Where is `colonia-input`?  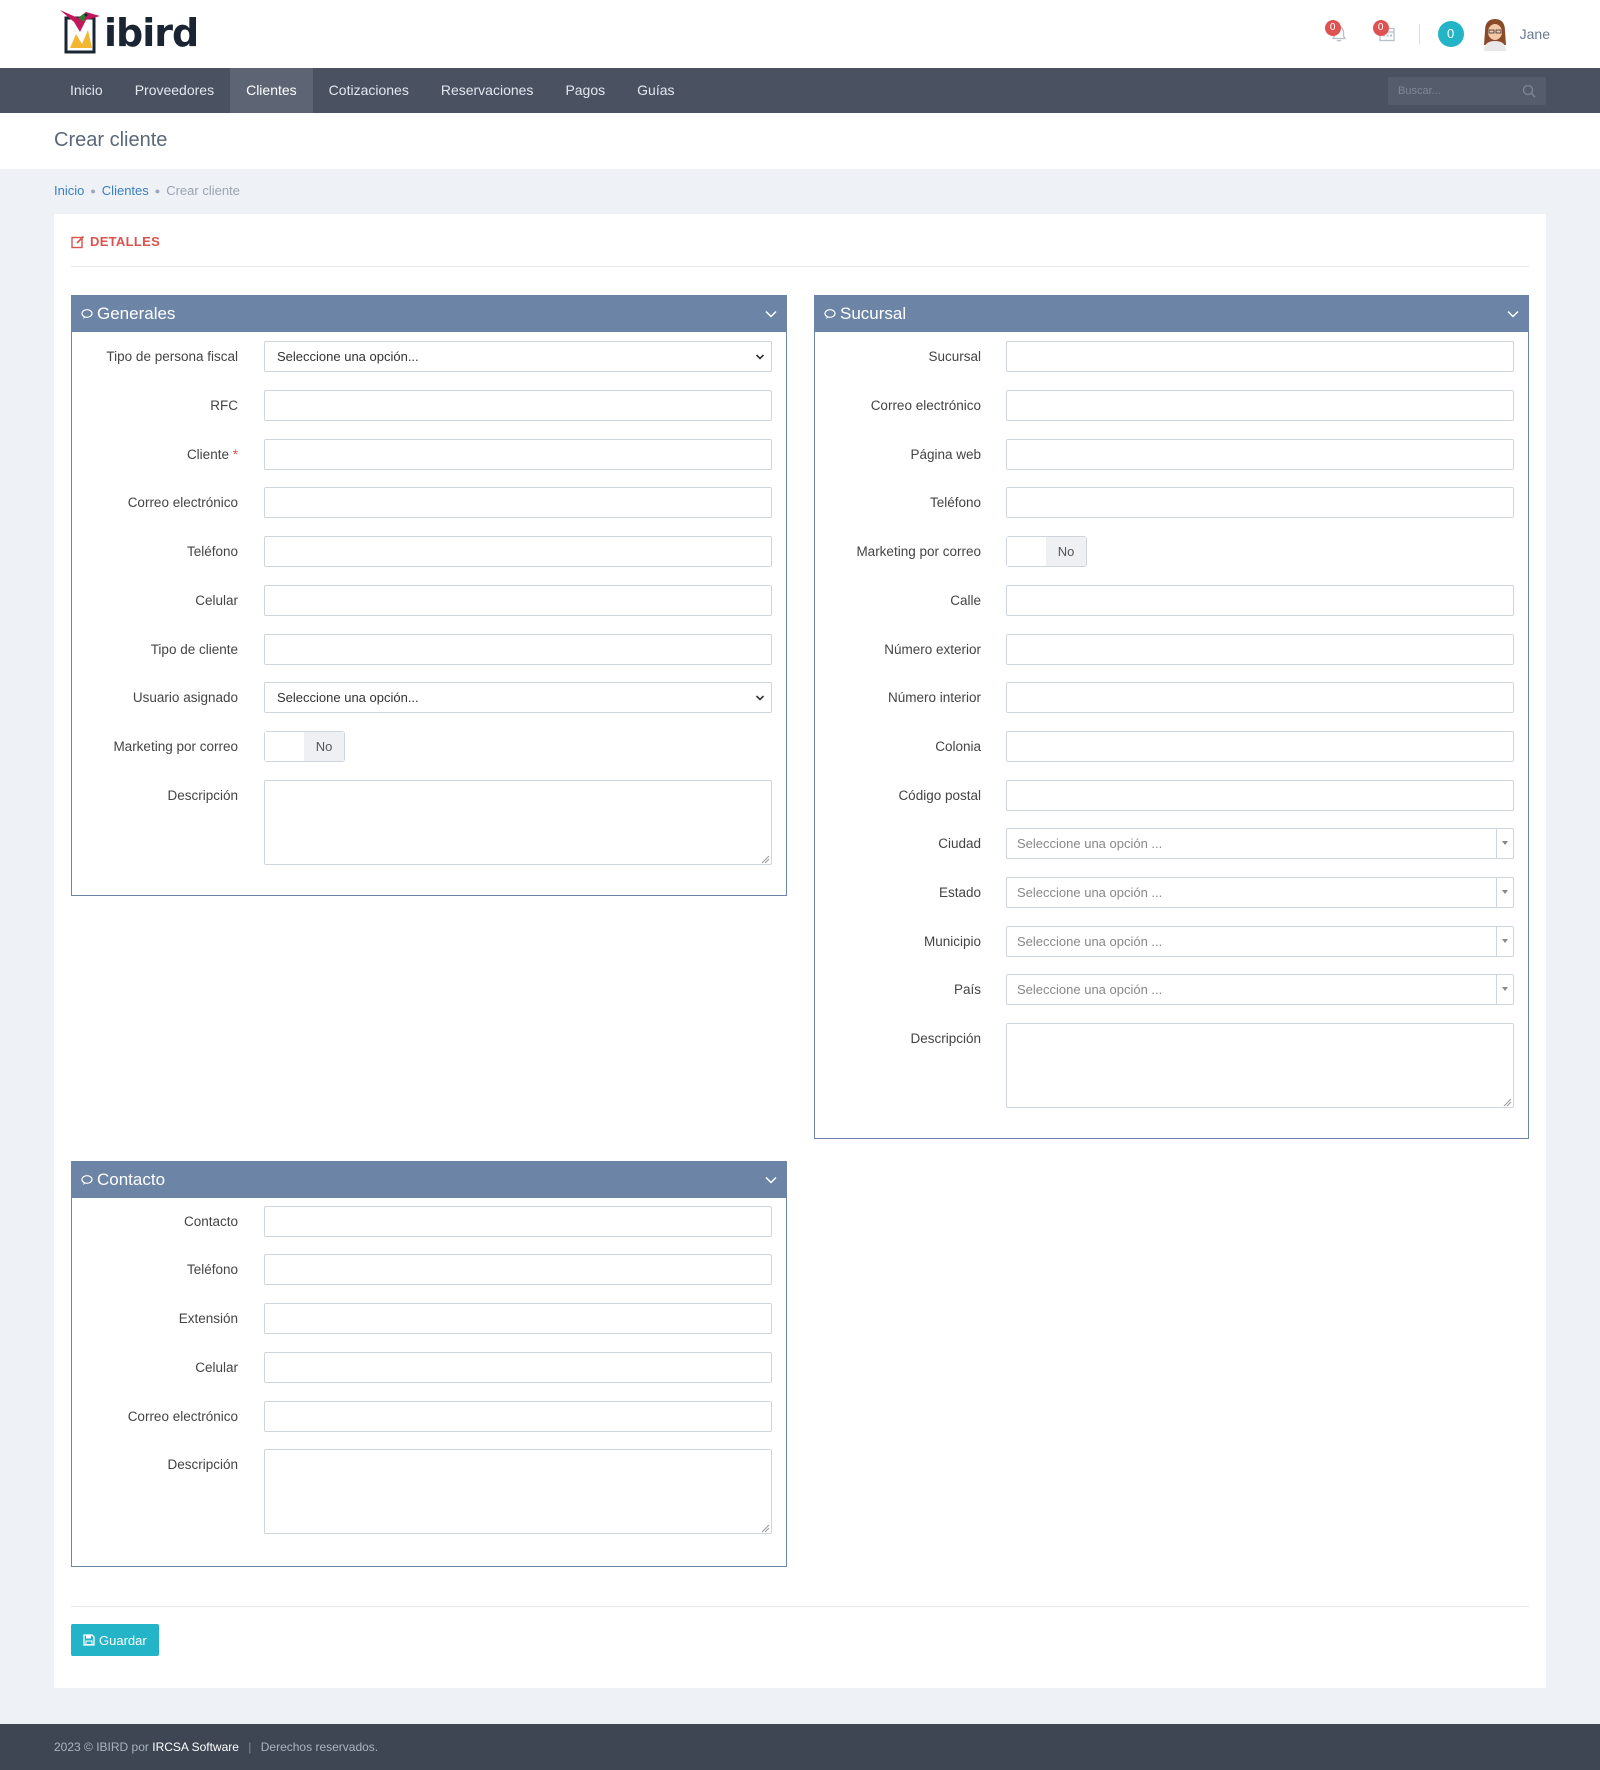
colonia-input is located at coordinates (1260, 746).